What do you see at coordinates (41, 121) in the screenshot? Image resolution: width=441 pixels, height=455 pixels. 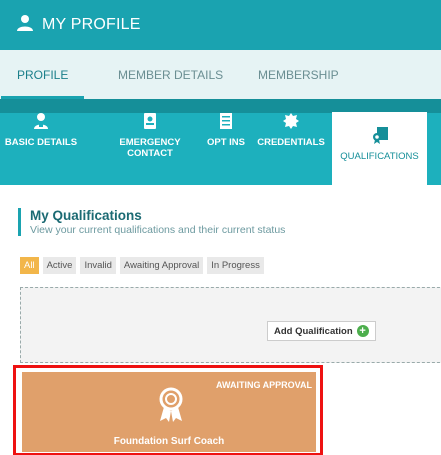 I see `person-id-icon` at bounding box center [41, 121].